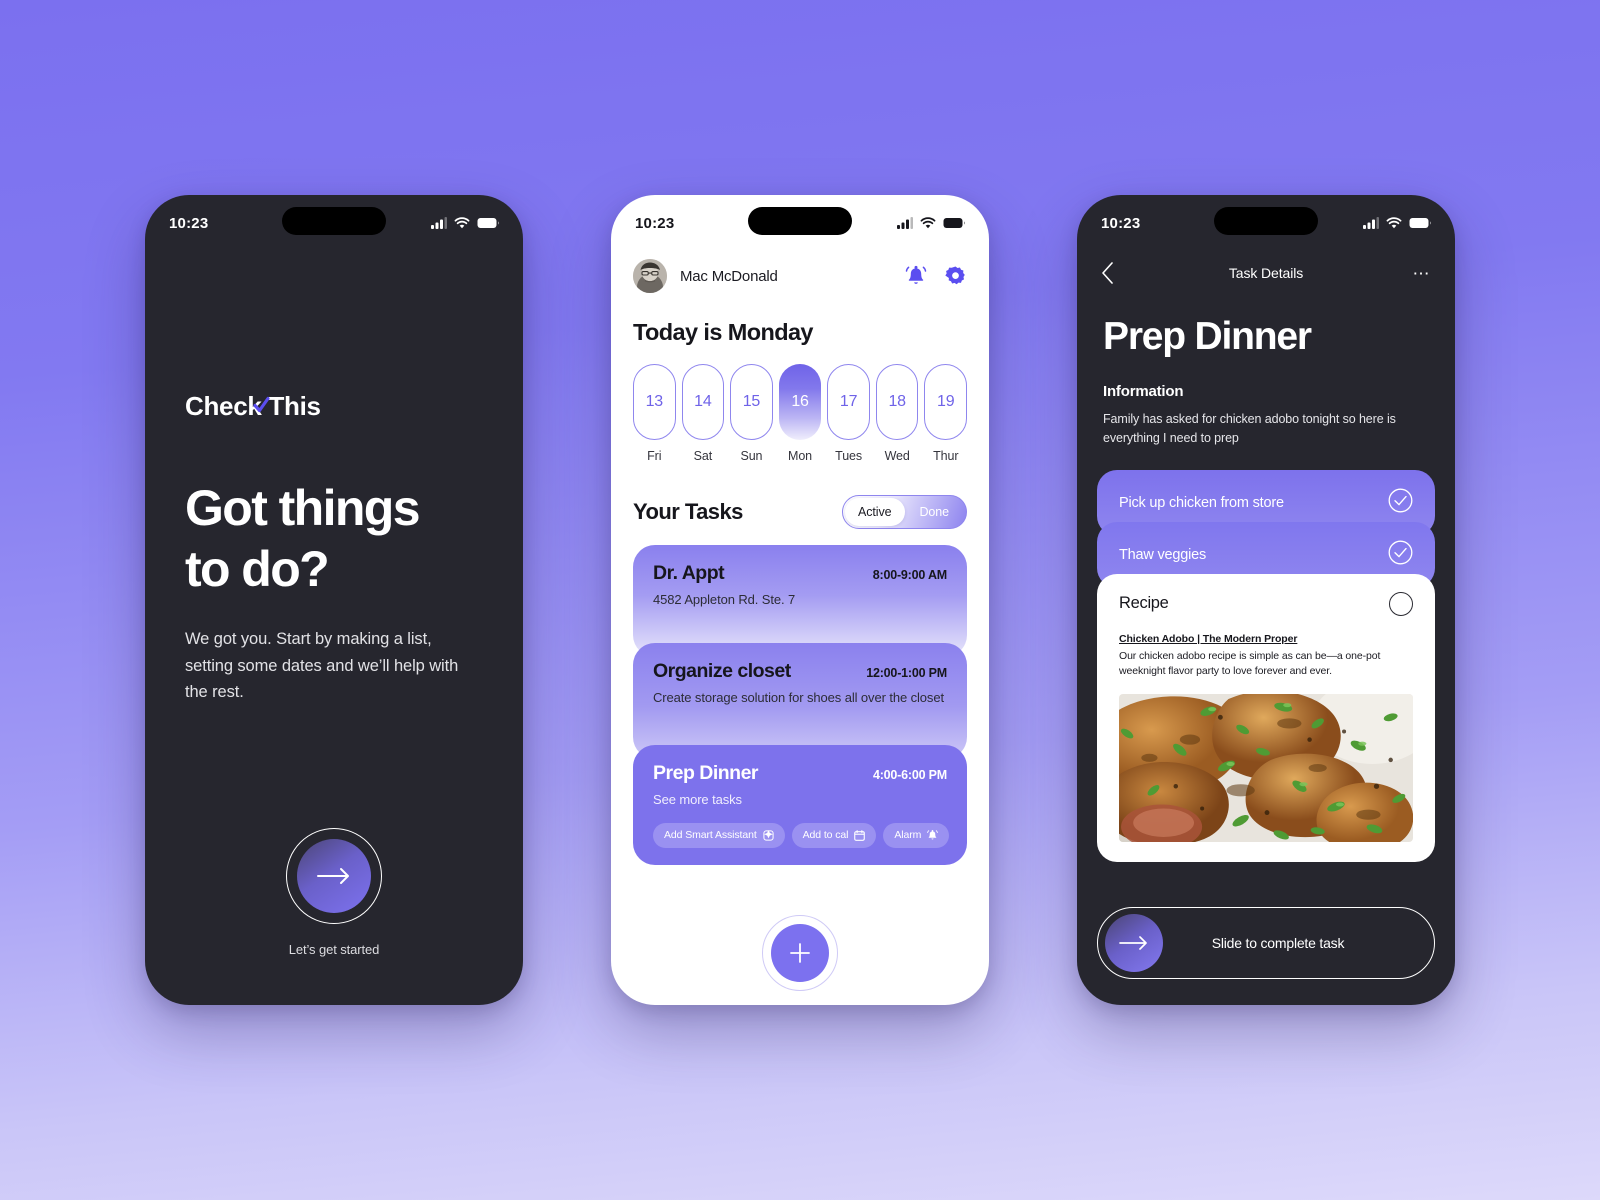  I want to click on arrow-right-icon, so click(333, 876).